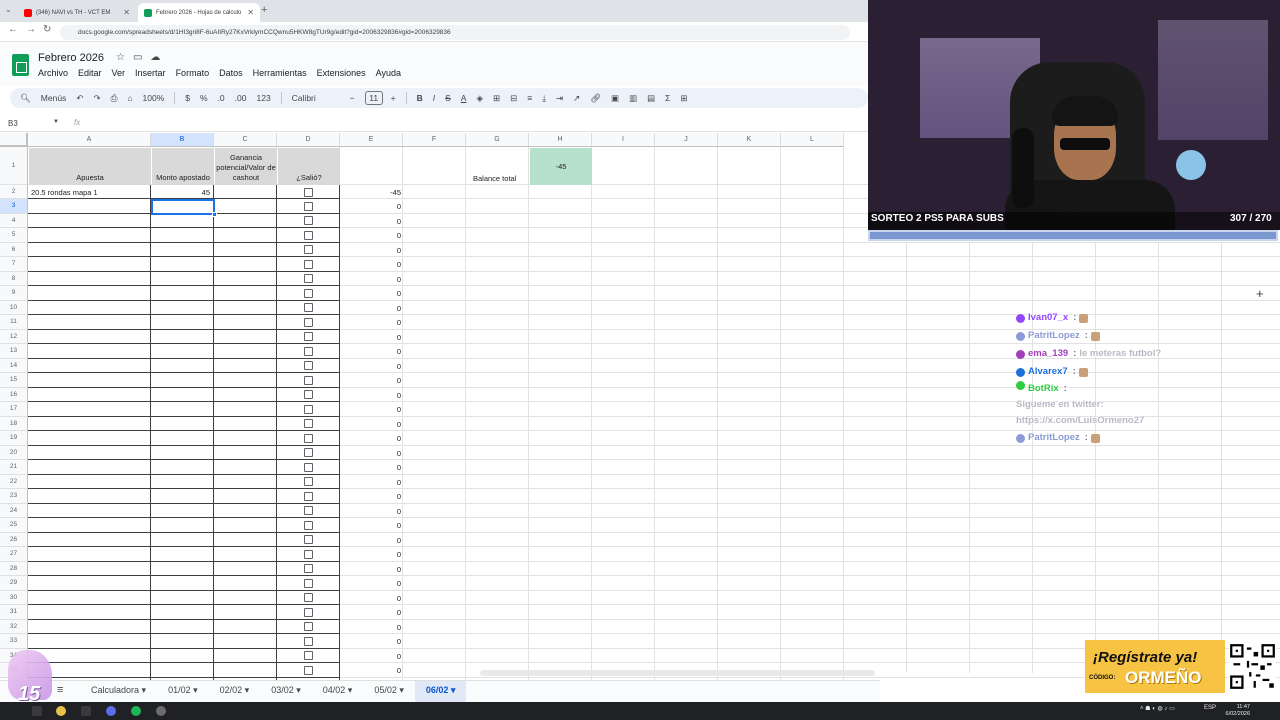 The width and height of the screenshot is (1280, 720). I want to click on row-header-13: 13, so click(14, 351).